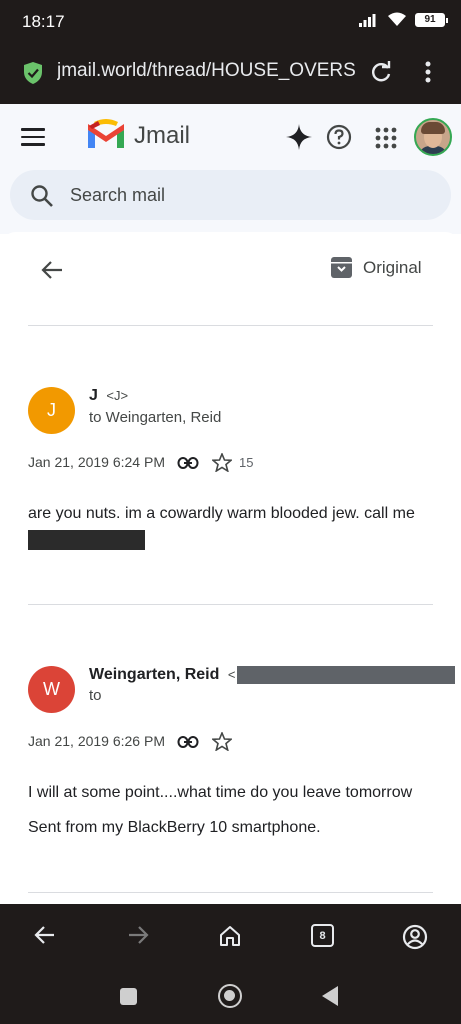 This screenshot has height=1024, width=461. What do you see at coordinates (433, 137) in the screenshot?
I see `account-avatar` at bounding box center [433, 137].